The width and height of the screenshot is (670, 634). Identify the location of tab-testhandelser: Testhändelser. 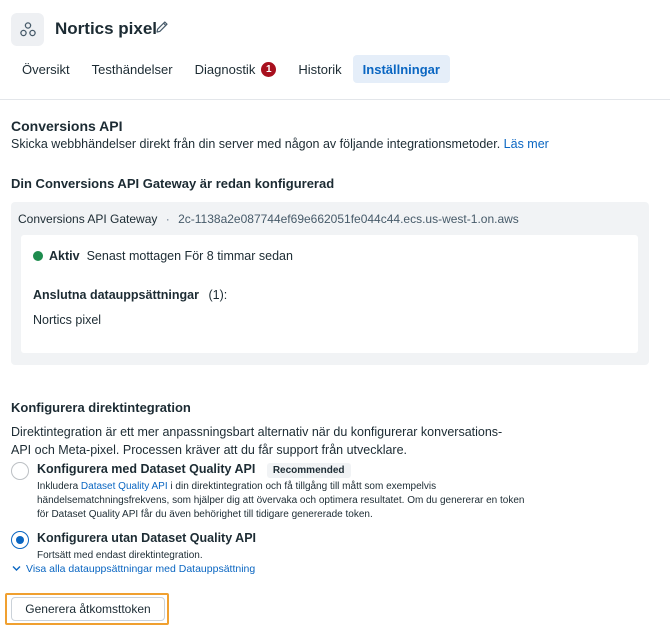
(132, 69).